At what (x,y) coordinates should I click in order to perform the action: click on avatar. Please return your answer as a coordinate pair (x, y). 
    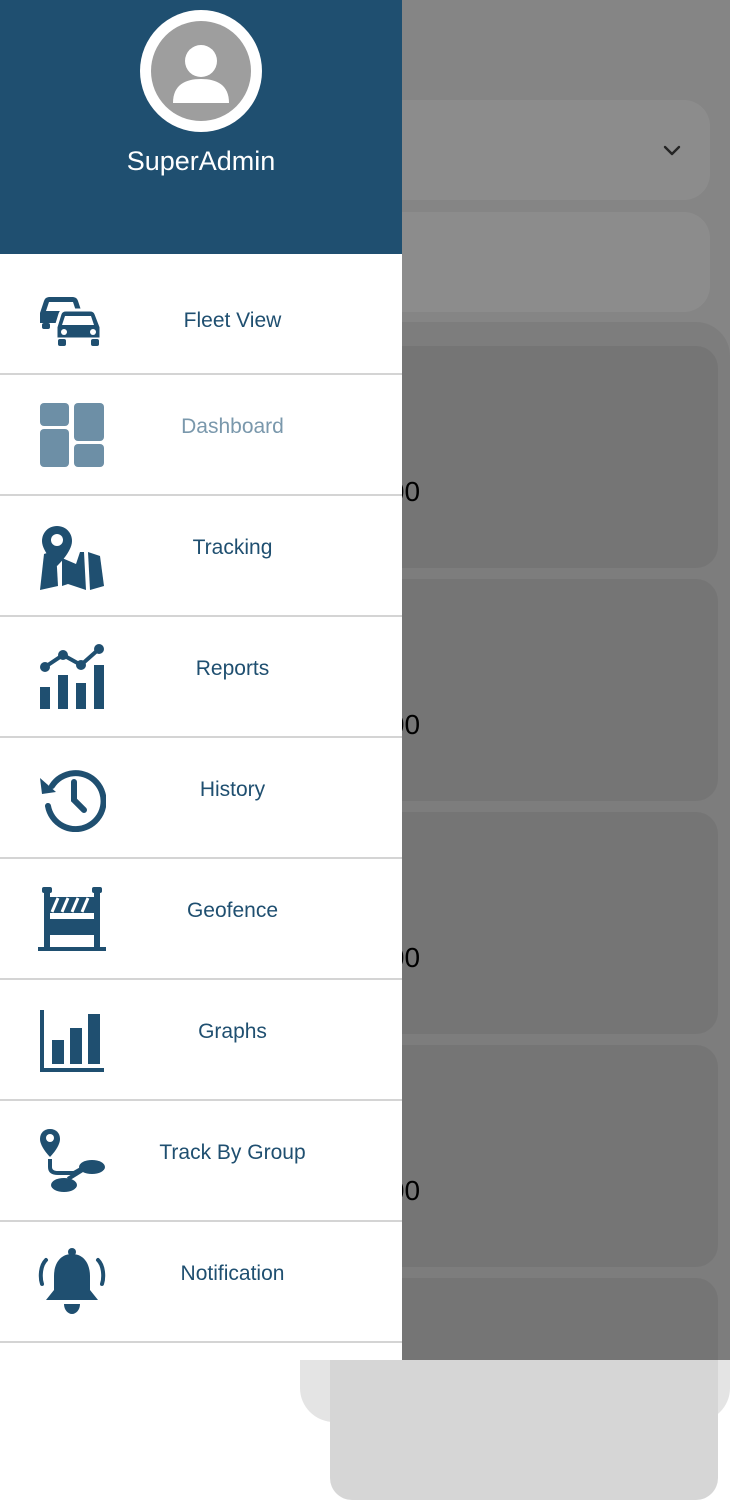
    Looking at the image, I should click on (201, 71).